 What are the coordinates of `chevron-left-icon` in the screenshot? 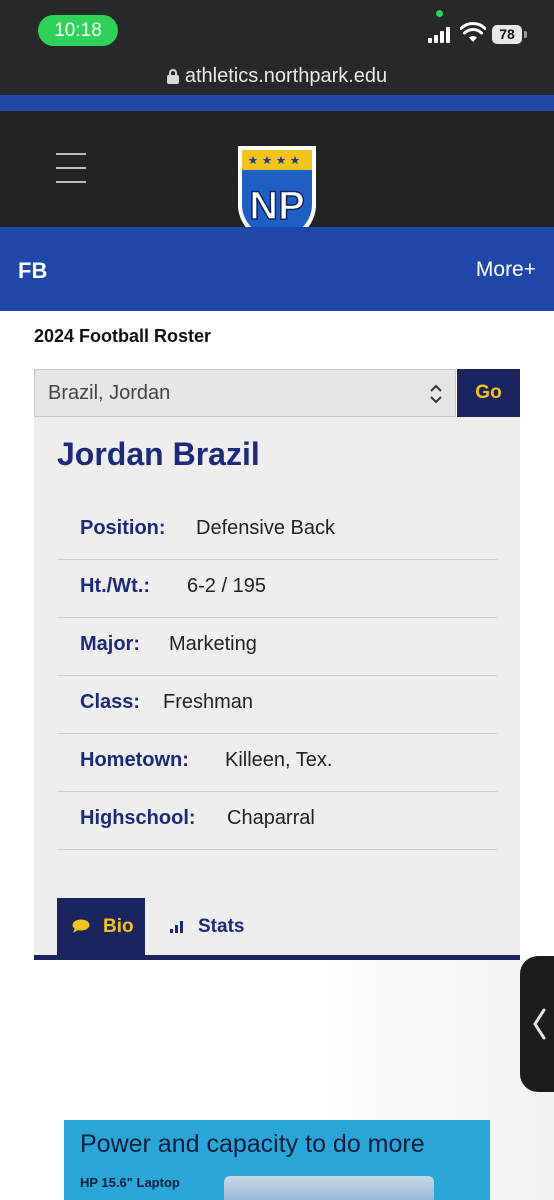 It's located at (539, 1024).